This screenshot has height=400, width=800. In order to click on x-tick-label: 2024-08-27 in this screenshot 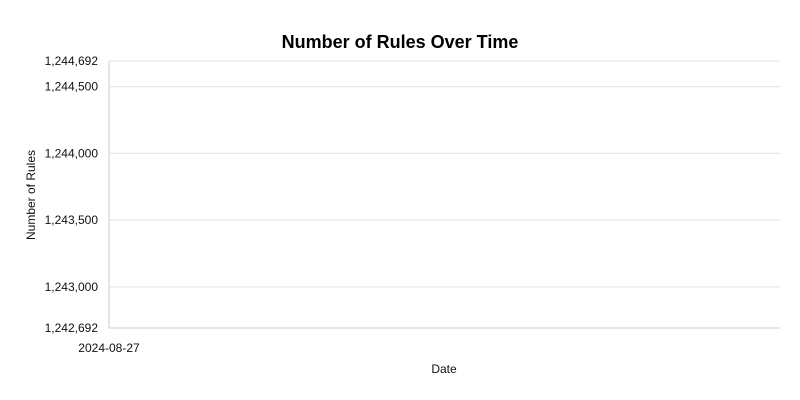, I will do `click(109, 348)`.